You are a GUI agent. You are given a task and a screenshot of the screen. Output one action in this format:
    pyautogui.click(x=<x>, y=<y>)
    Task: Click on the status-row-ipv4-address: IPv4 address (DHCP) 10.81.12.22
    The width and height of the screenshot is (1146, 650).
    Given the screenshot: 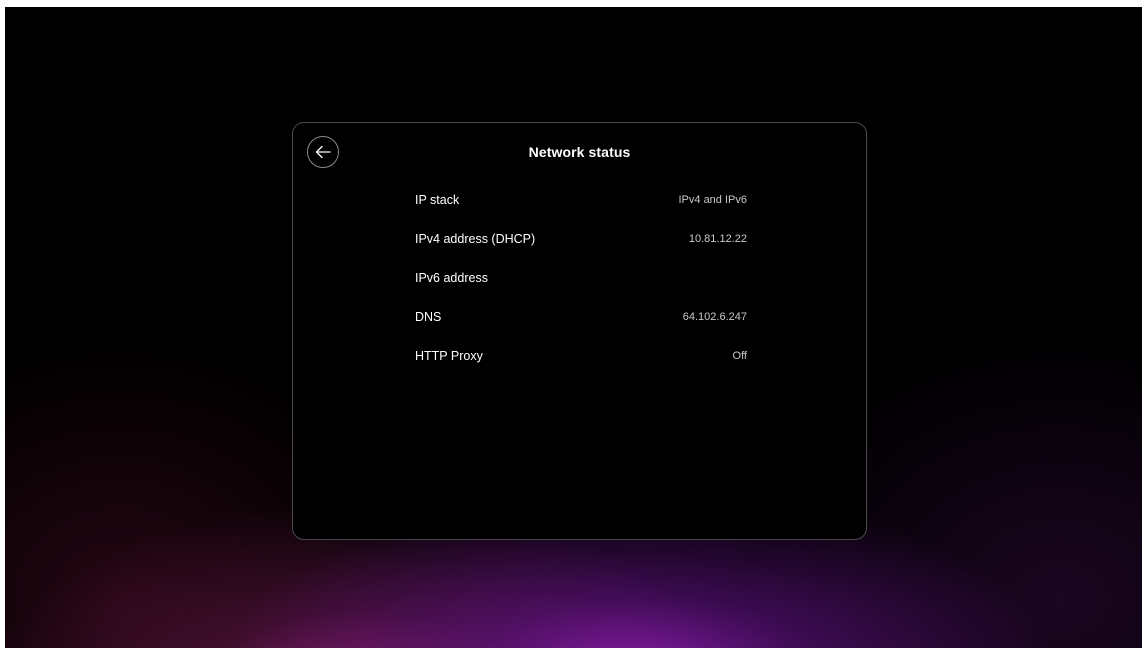 What is the action you would take?
    pyautogui.click(x=581, y=250)
    